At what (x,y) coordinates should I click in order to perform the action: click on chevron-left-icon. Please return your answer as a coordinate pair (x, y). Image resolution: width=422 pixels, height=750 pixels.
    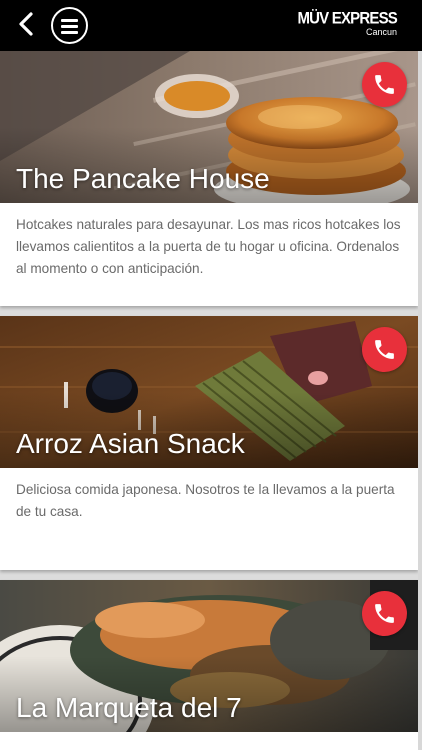
    Looking at the image, I should click on (26, 24).